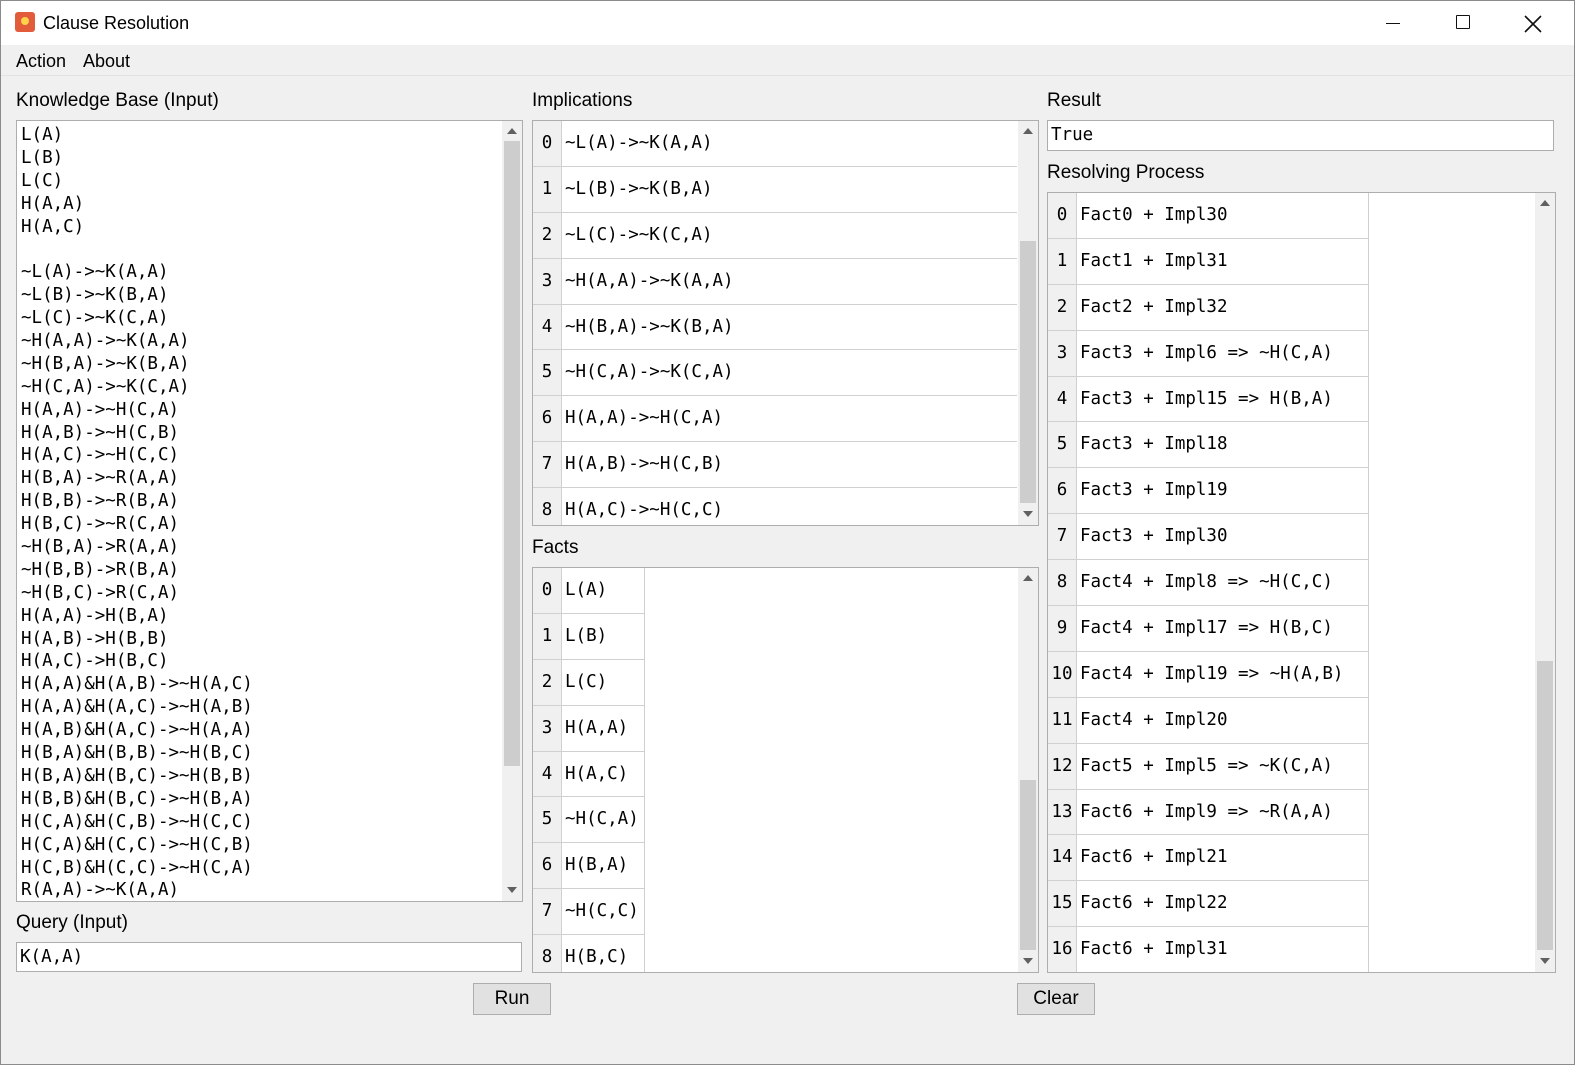  Describe the element at coordinates (1208, 949) in the screenshot. I see `resolving-row: 16 Fact6 + Impl31` at that location.